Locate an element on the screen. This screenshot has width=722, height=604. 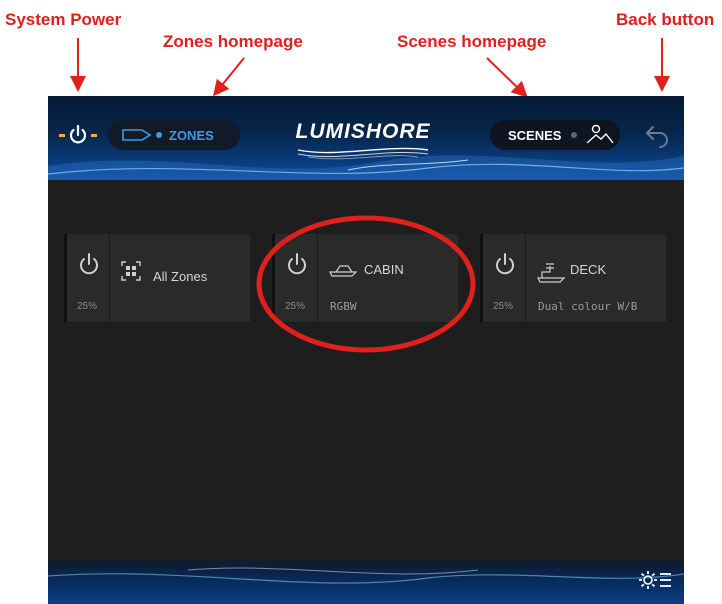
scenes-landscape-icon is located at coordinates (601, 134).